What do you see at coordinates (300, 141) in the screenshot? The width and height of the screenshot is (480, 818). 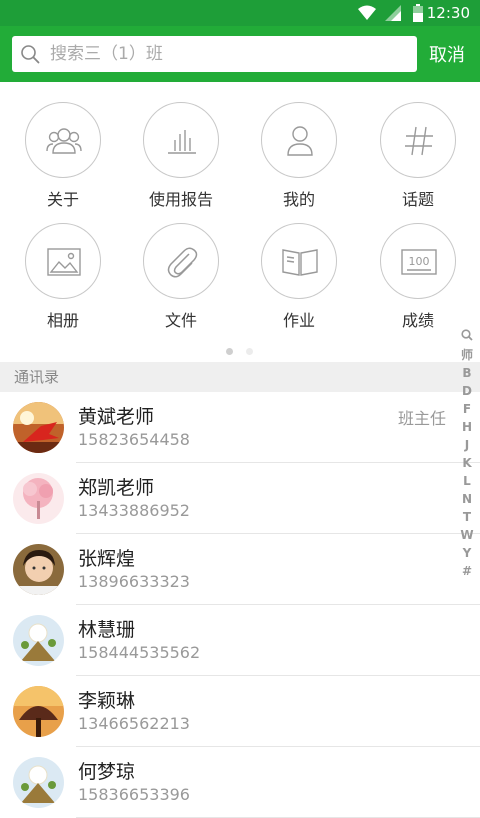 I see `person-icon` at bounding box center [300, 141].